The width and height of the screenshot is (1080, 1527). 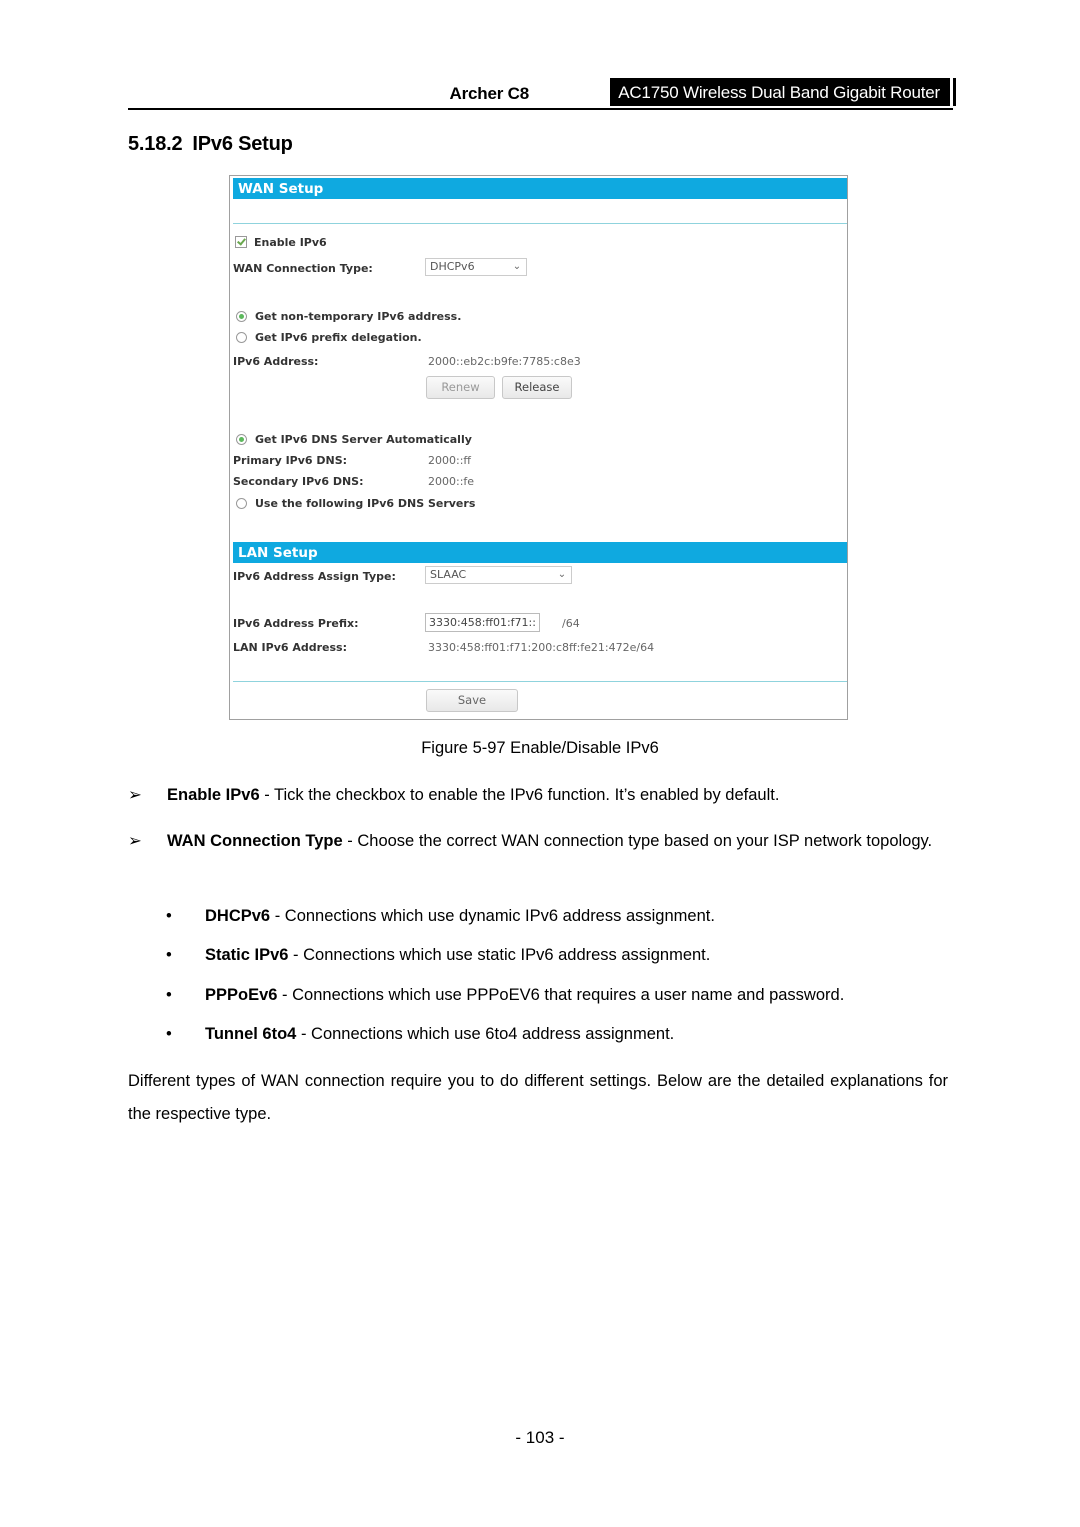 What do you see at coordinates (213, 795) in the screenshot?
I see `bullet-term: Enable IPv6` at bounding box center [213, 795].